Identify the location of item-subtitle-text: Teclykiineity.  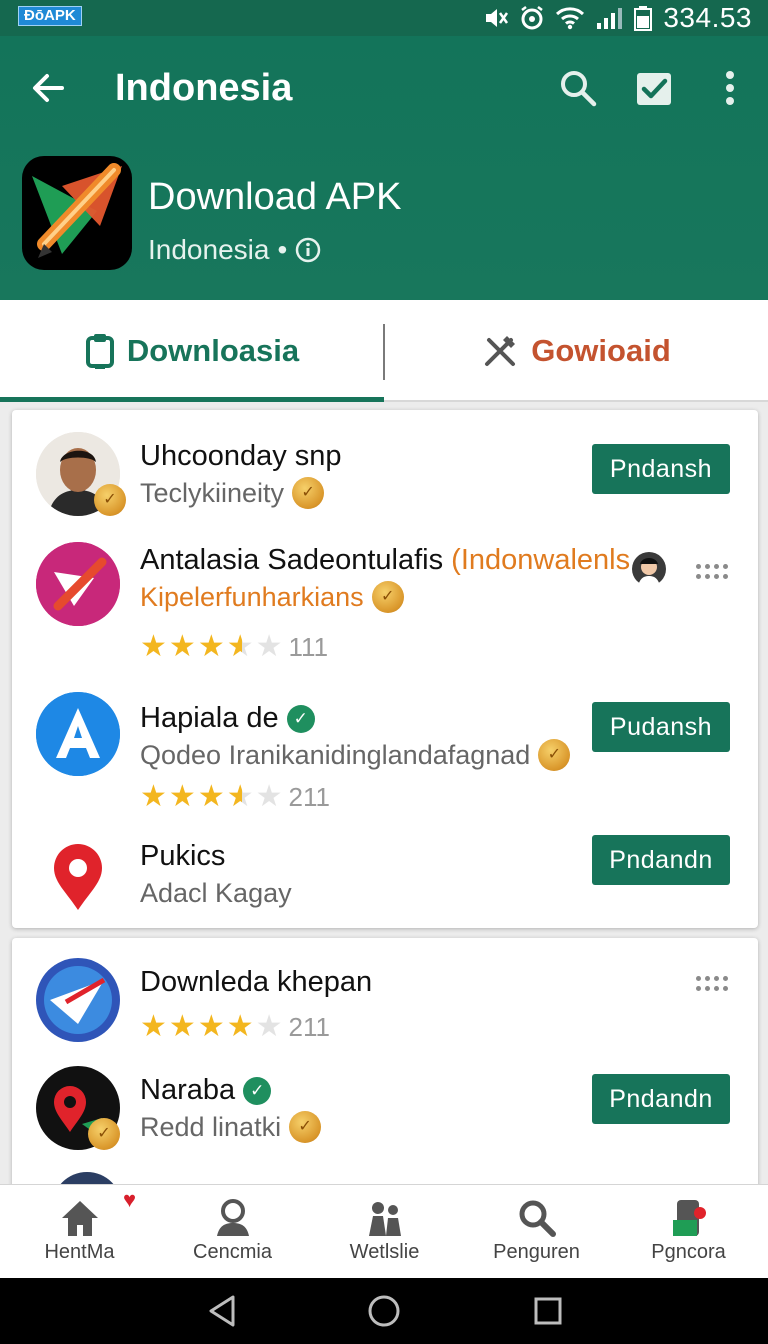
(212, 493).